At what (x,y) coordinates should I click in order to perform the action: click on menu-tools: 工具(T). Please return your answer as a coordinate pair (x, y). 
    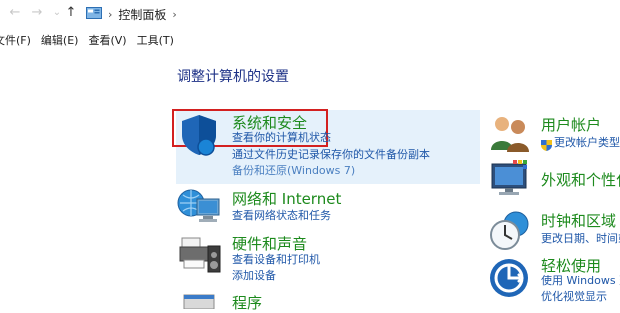
    Looking at the image, I should click on (155, 40).